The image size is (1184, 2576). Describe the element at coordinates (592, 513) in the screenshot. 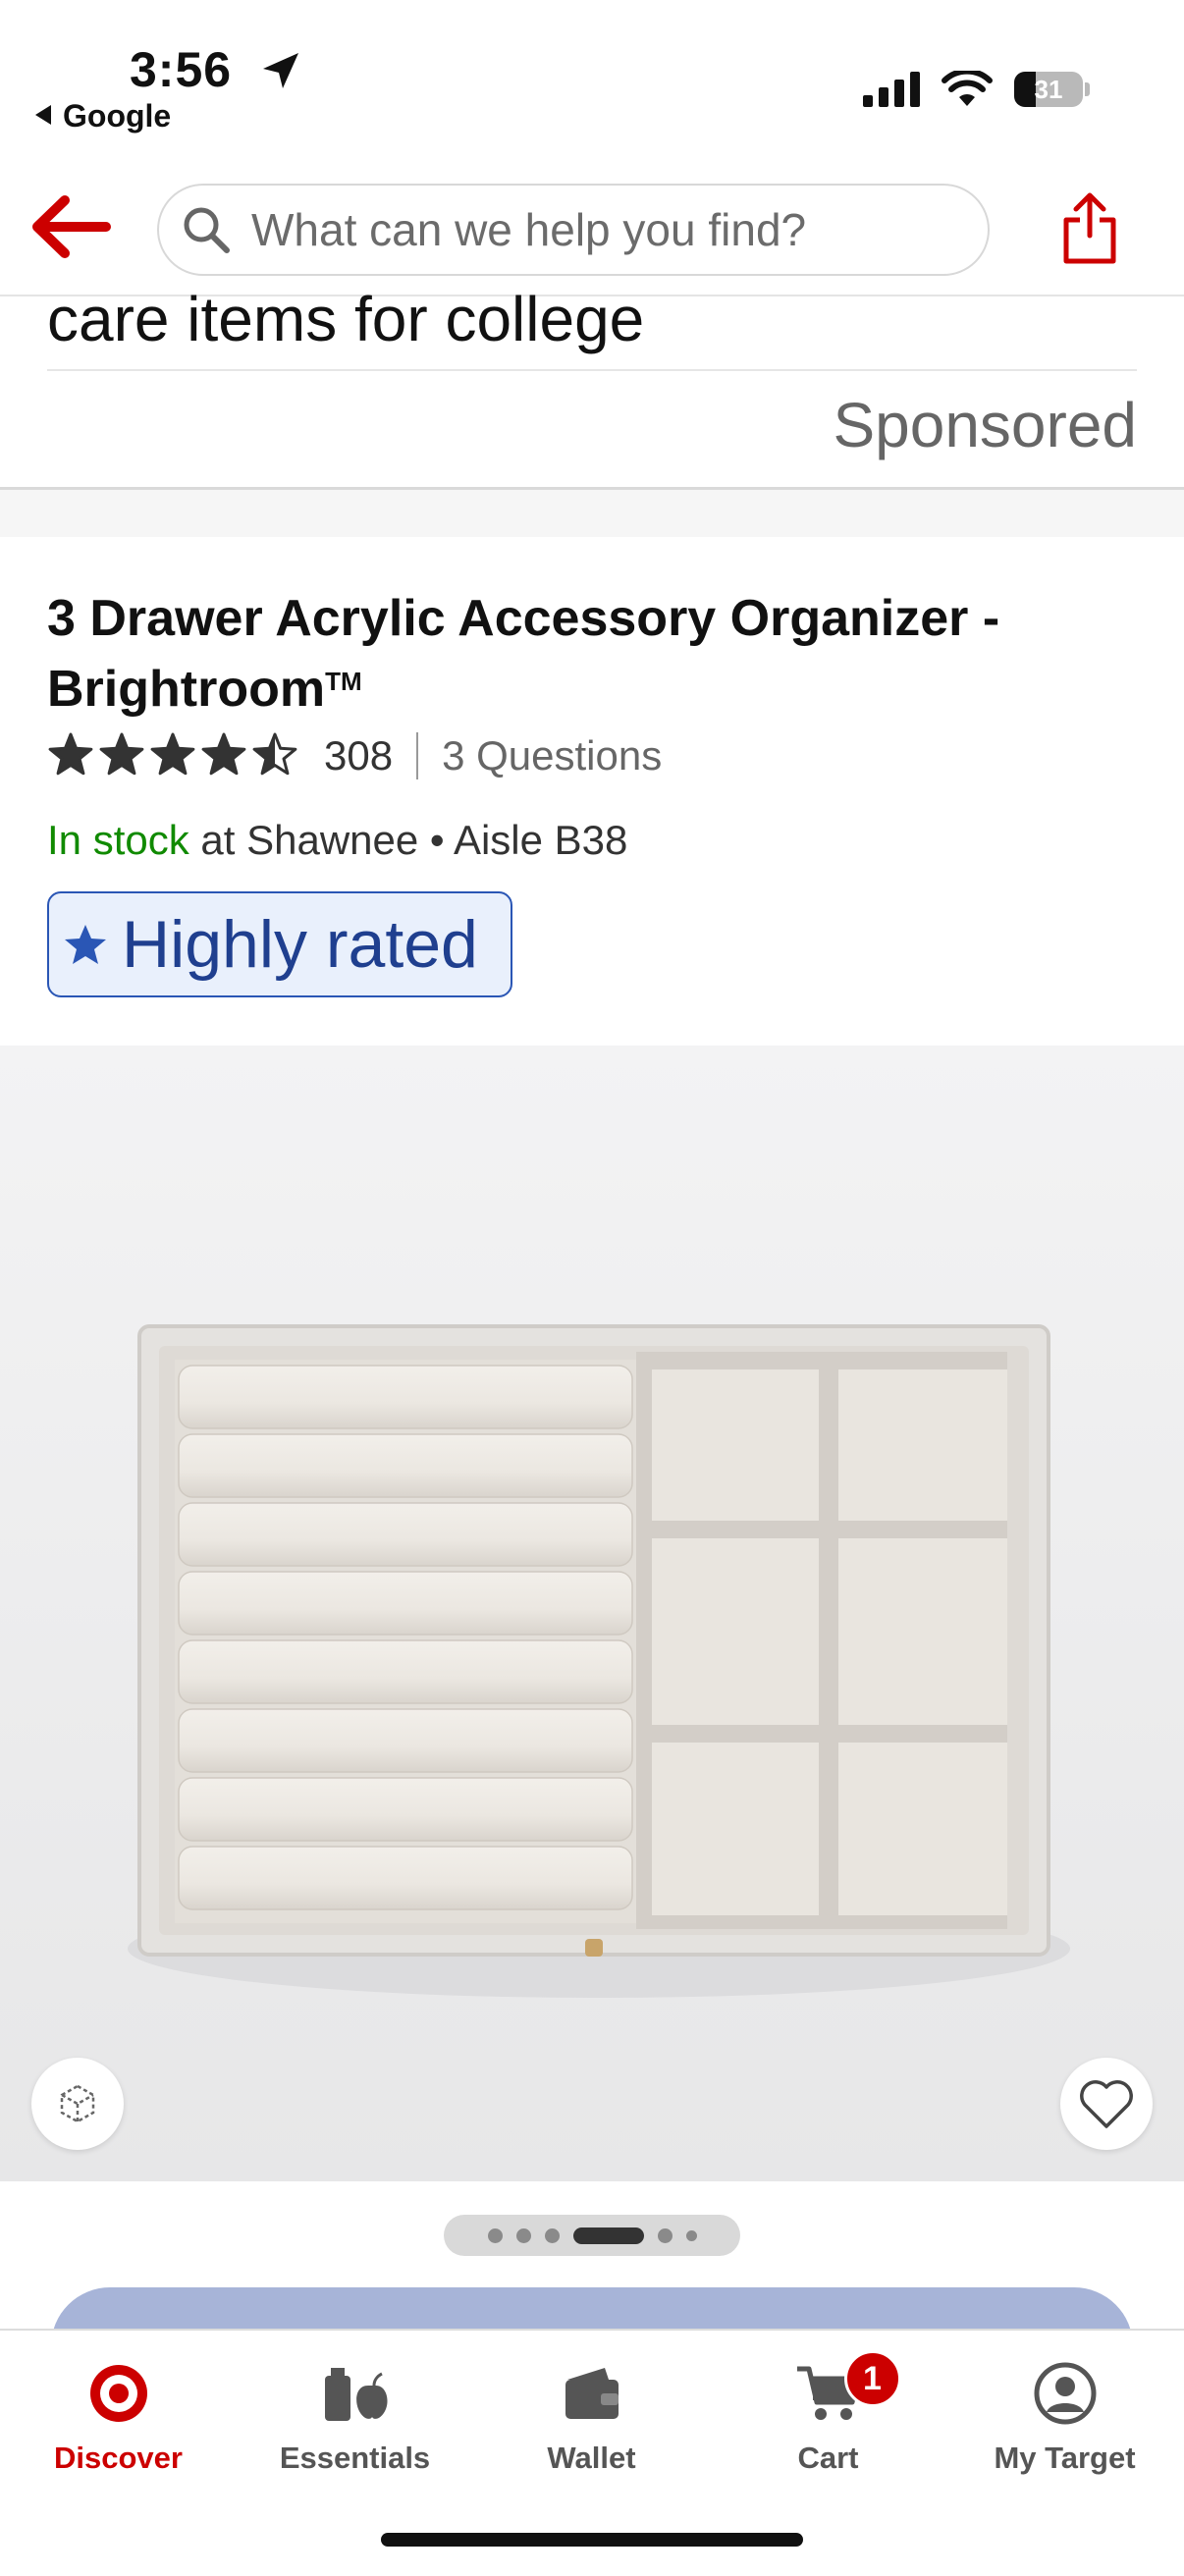

I see `section-gap` at that location.